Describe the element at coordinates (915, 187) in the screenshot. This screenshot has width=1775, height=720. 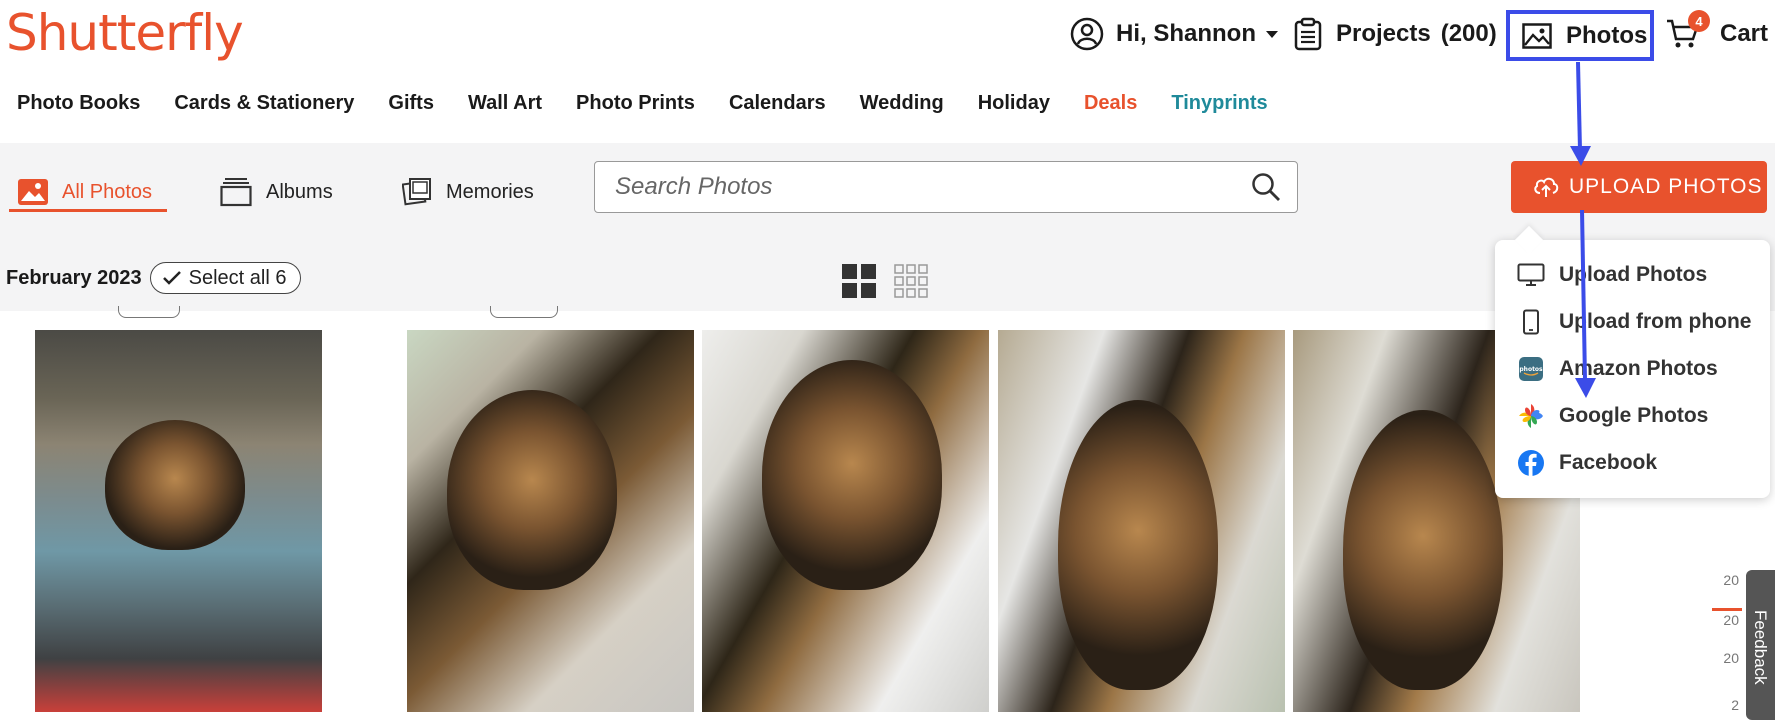
I see `search-input` at that location.